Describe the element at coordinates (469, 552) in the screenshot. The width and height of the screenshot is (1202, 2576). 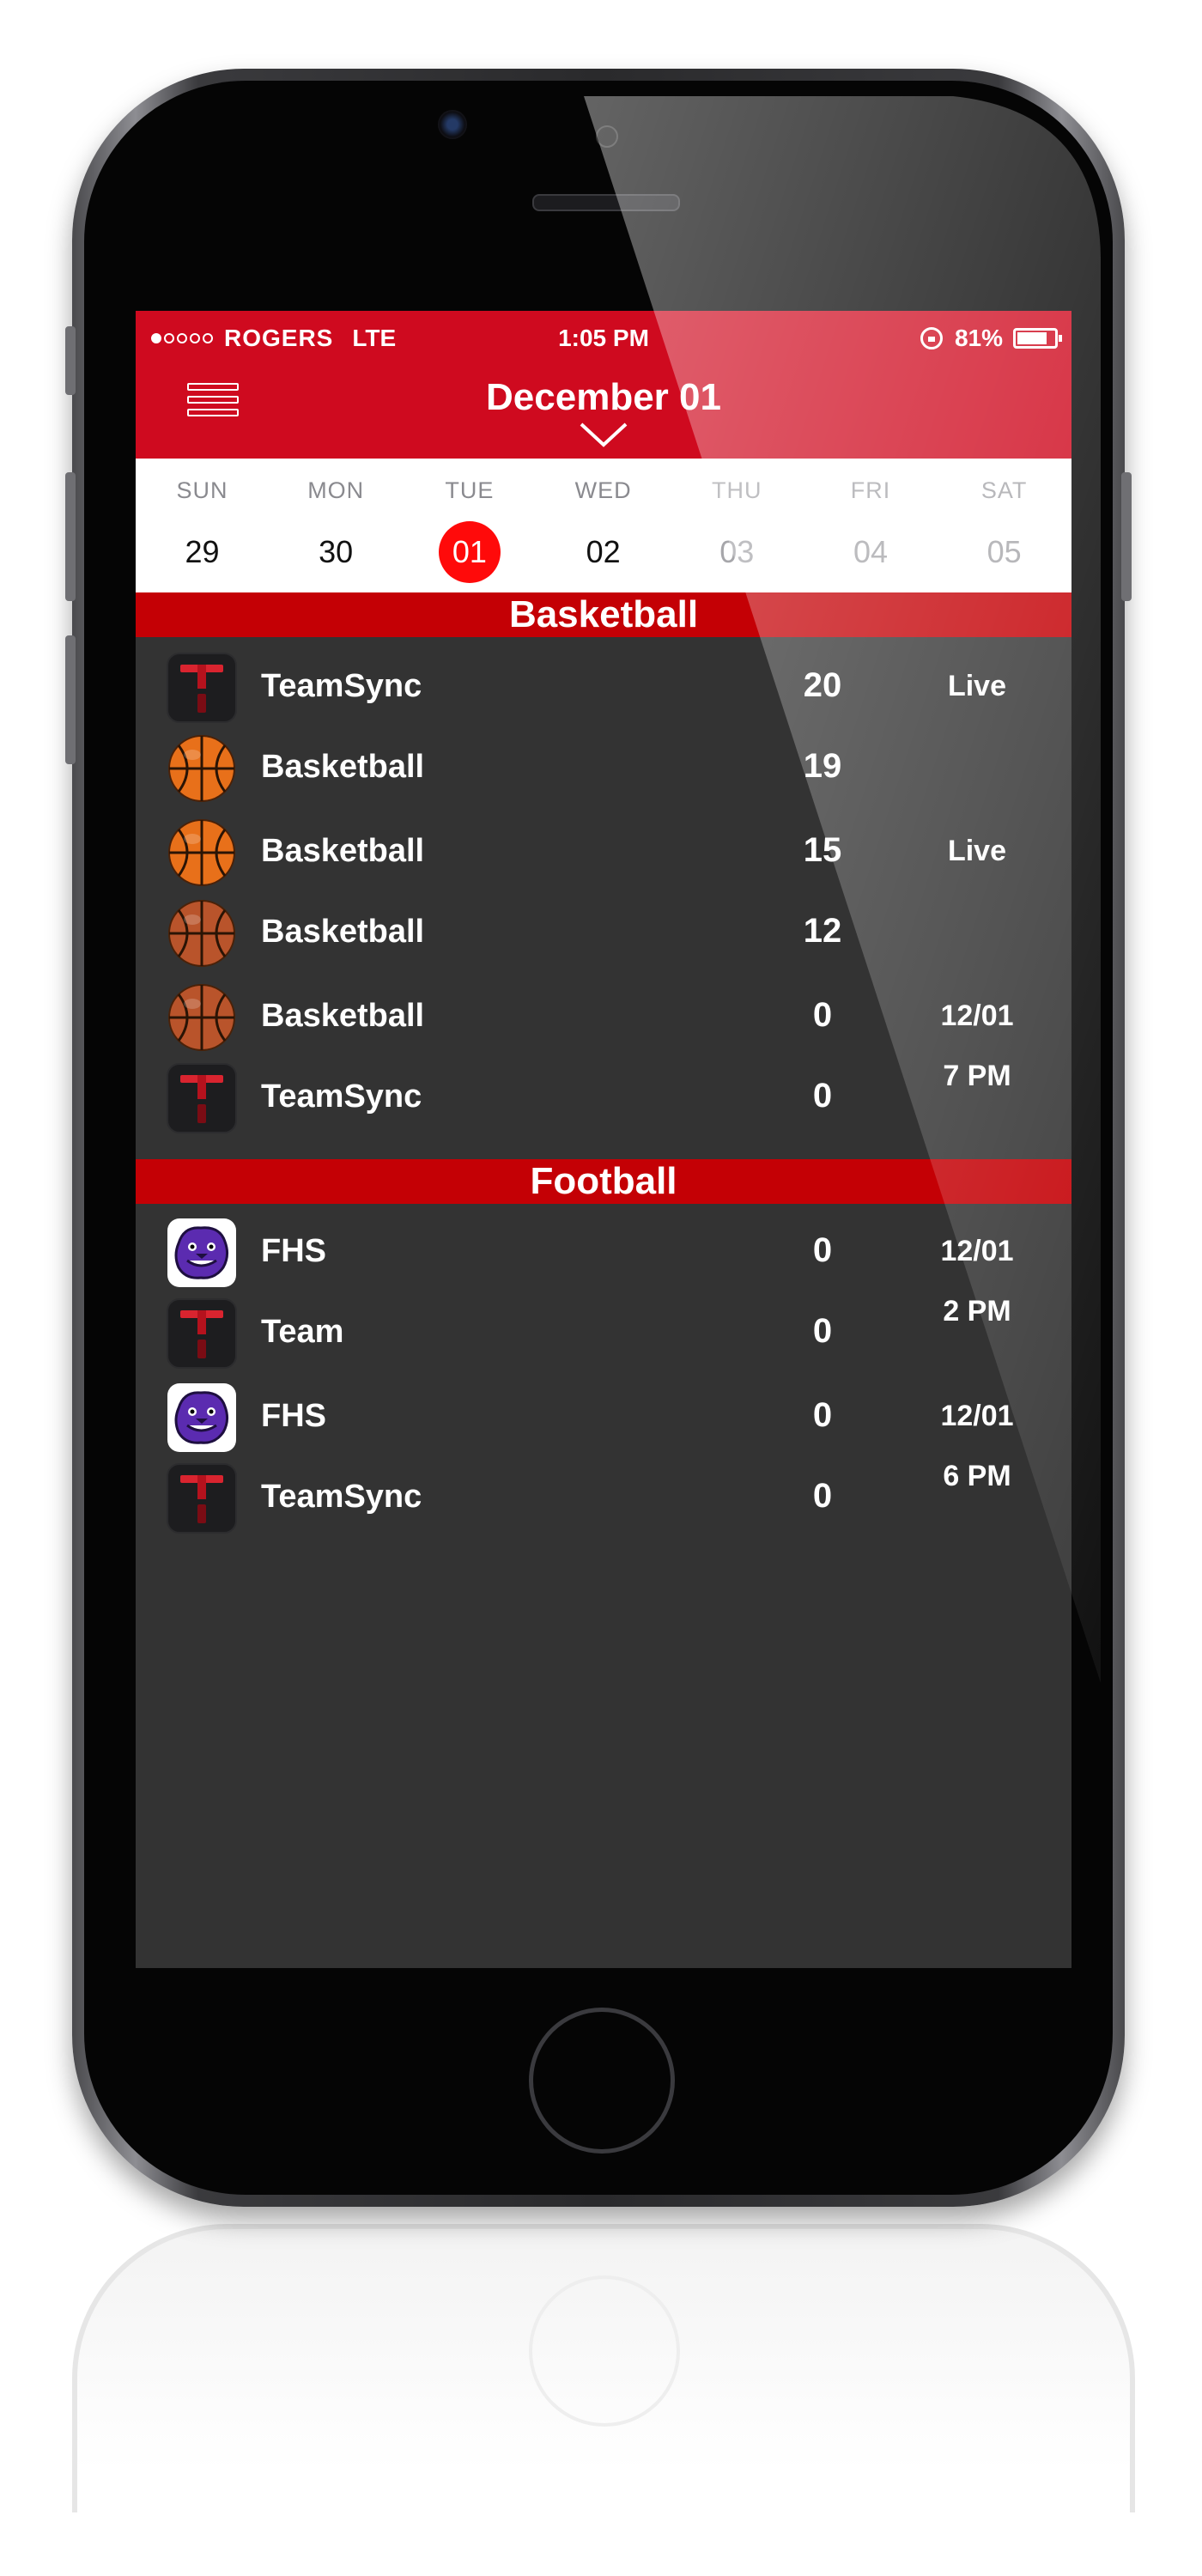
I see `day-number: 01` at that location.